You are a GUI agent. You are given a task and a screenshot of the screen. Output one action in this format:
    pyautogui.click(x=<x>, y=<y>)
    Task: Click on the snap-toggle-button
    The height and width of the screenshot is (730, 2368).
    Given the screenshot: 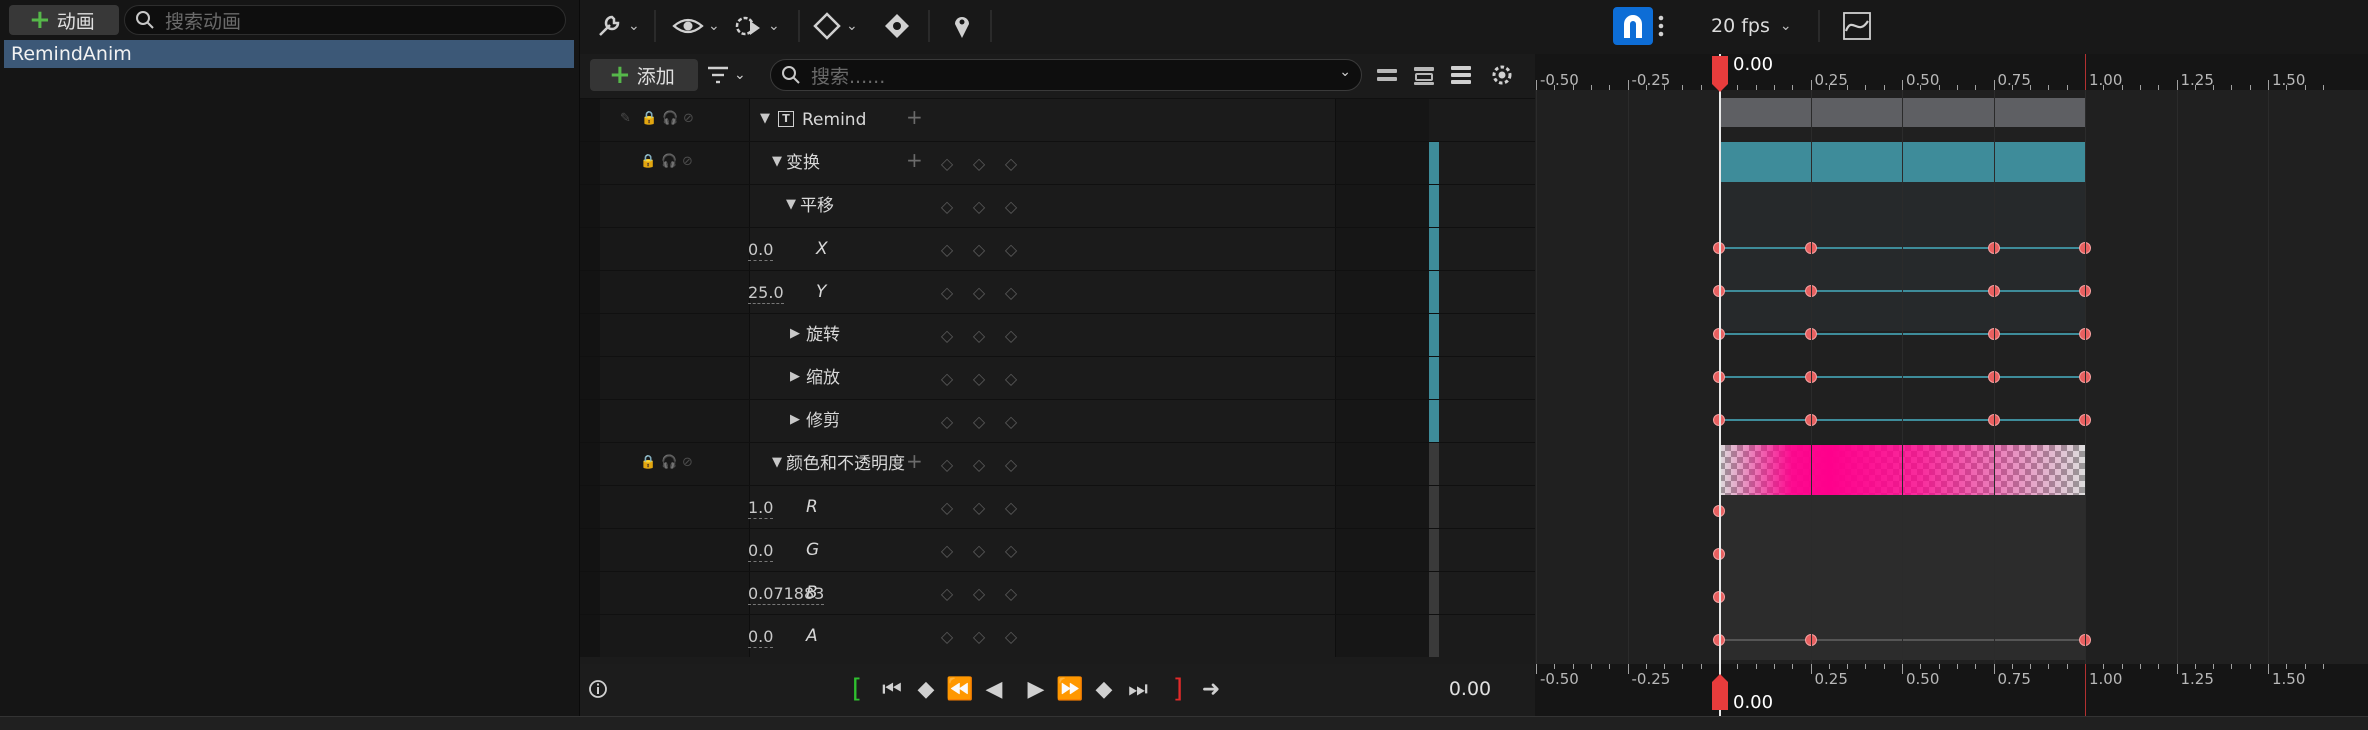 What is the action you would take?
    pyautogui.click(x=1633, y=26)
    